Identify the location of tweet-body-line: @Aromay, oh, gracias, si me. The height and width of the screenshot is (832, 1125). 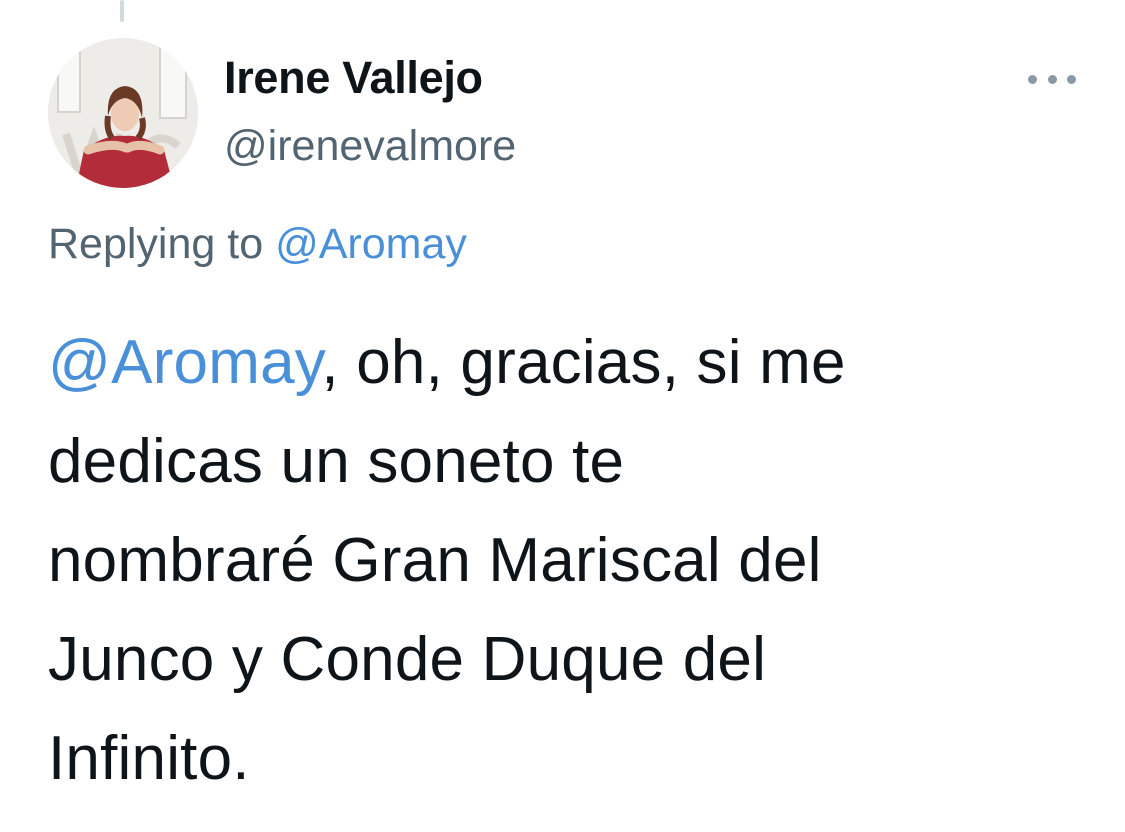
(568, 362).